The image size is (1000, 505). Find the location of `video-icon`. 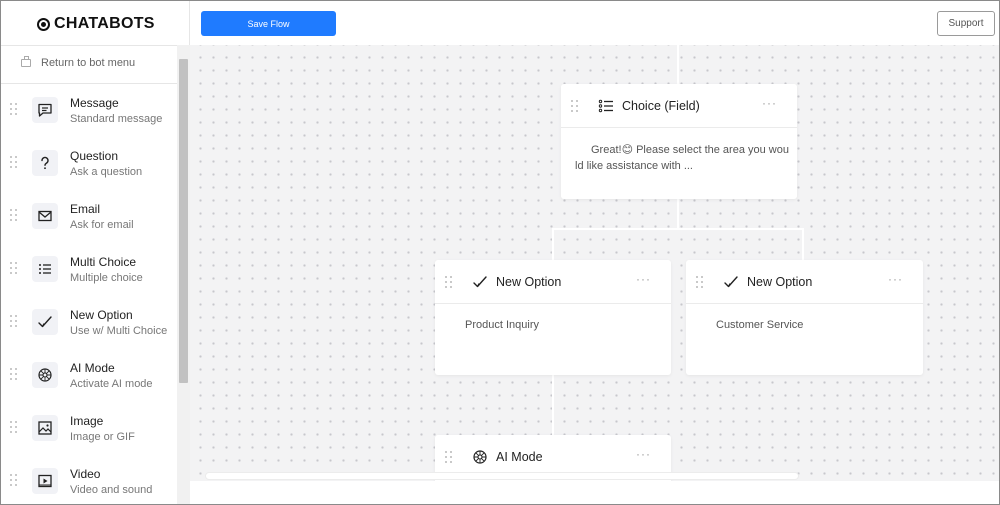

video-icon is located at coordinates (45, 481).